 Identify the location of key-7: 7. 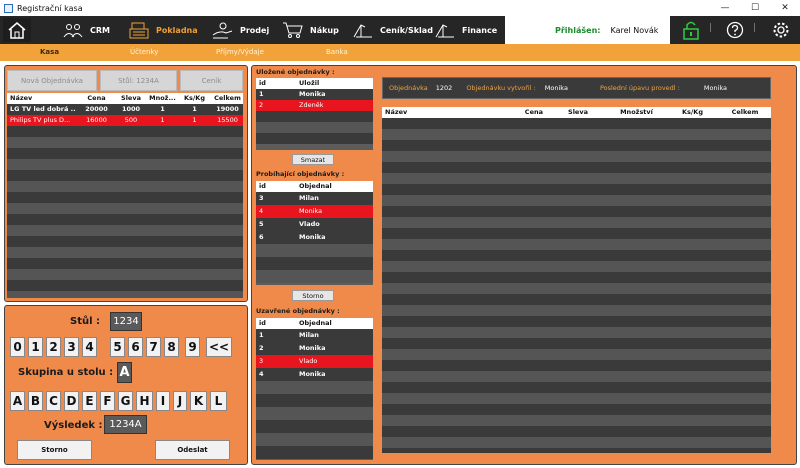
(153, 347).